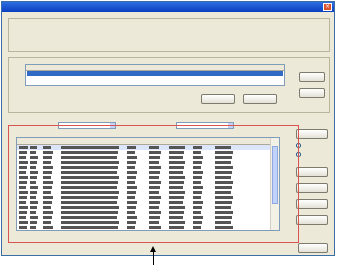 The width and height of the screenshot is (345, 266). I want to click on record-list, so click(155, 75).